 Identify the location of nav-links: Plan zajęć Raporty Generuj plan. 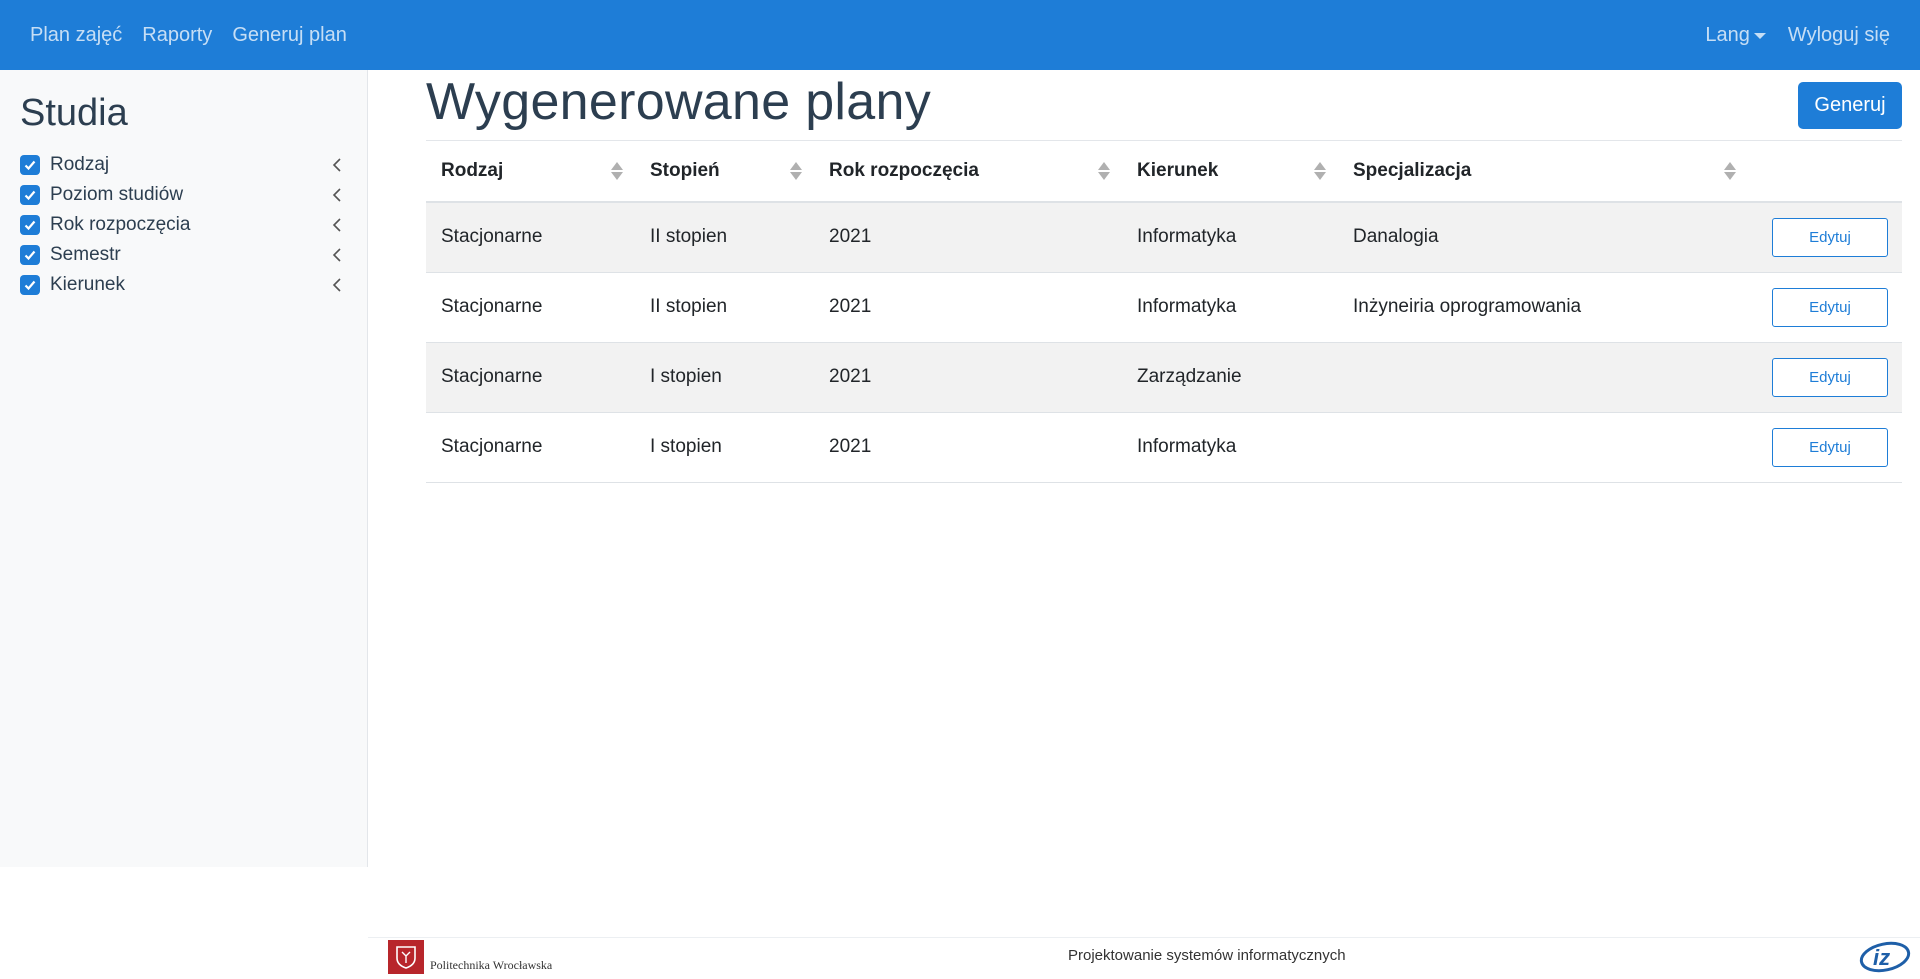
(198, 35).